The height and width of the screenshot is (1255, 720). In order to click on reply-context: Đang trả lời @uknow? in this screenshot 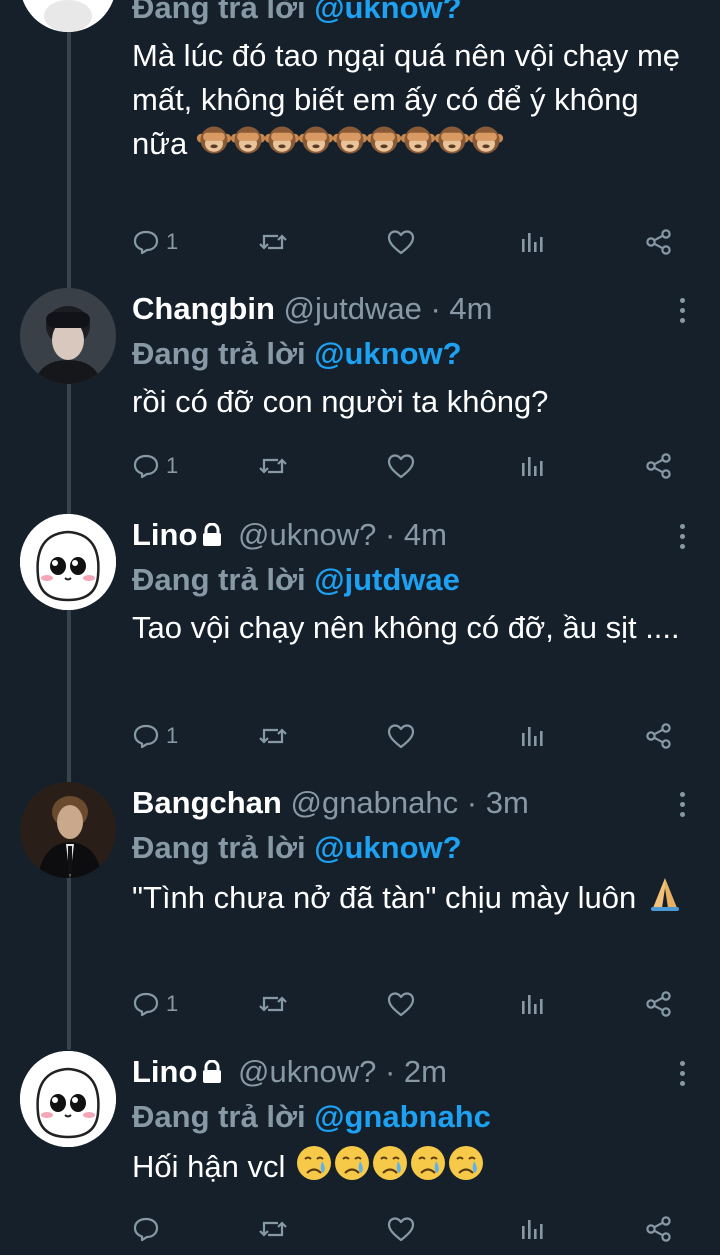, I will do `click(411, 848)`.